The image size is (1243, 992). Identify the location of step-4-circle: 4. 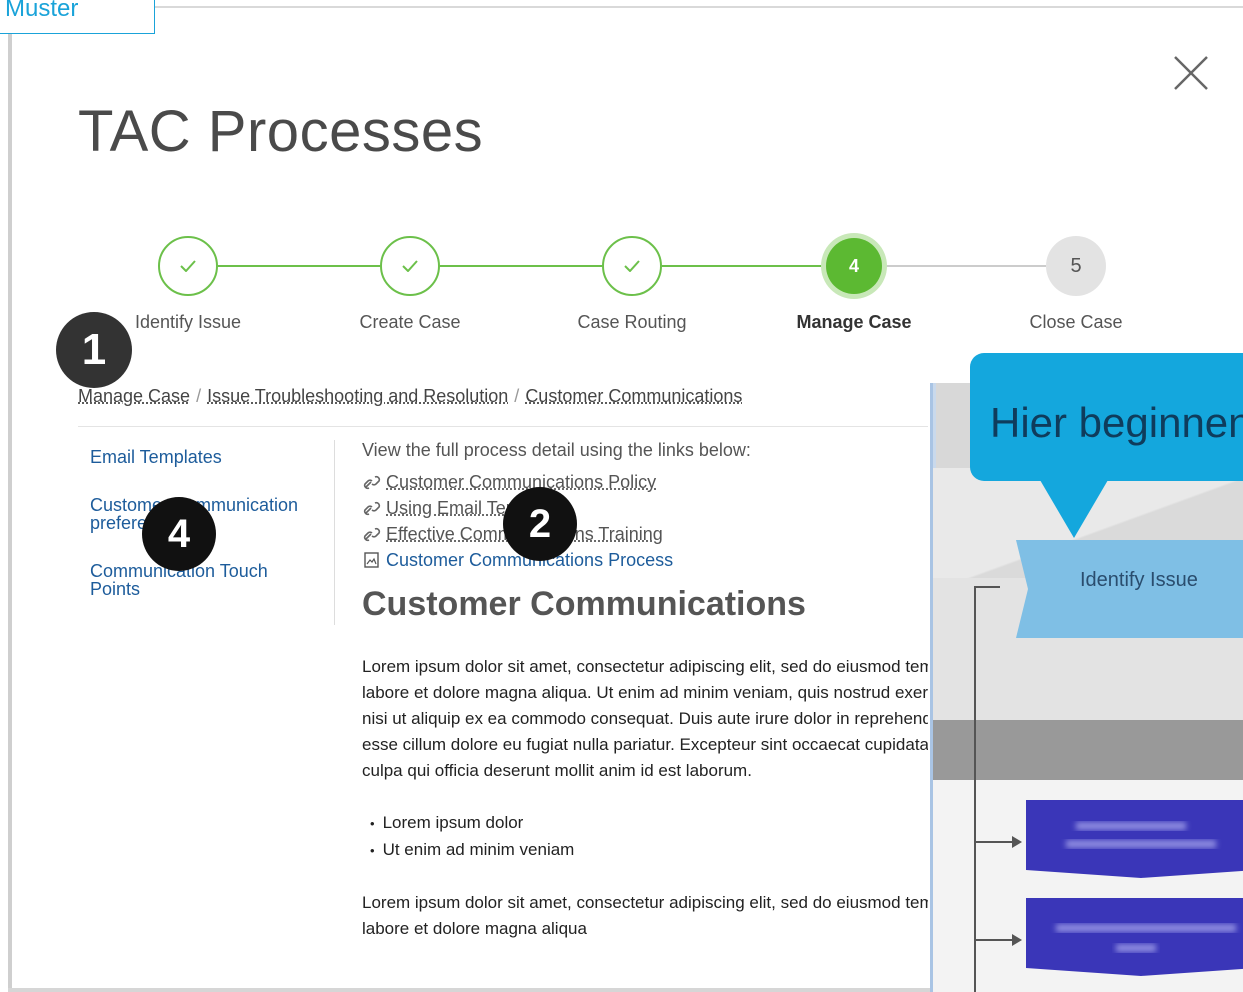
(854, 266).